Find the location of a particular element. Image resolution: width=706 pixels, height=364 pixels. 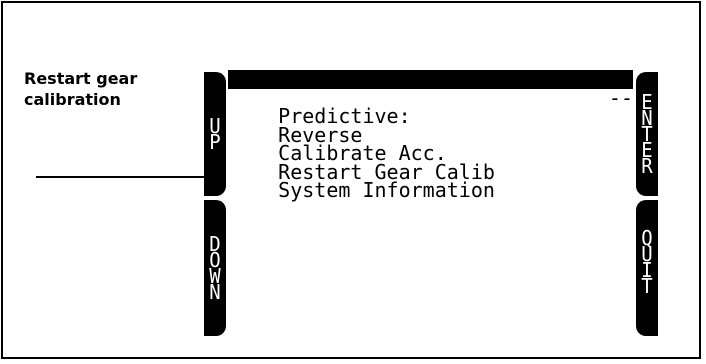

down-softkey-char: N is located at coordinates (215, 292).